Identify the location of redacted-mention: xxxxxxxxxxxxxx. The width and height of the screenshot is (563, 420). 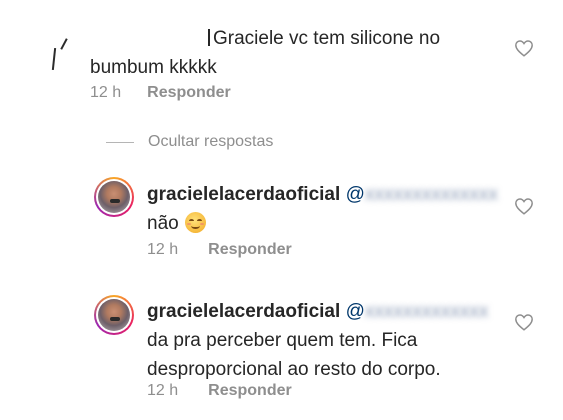
(431, 194).